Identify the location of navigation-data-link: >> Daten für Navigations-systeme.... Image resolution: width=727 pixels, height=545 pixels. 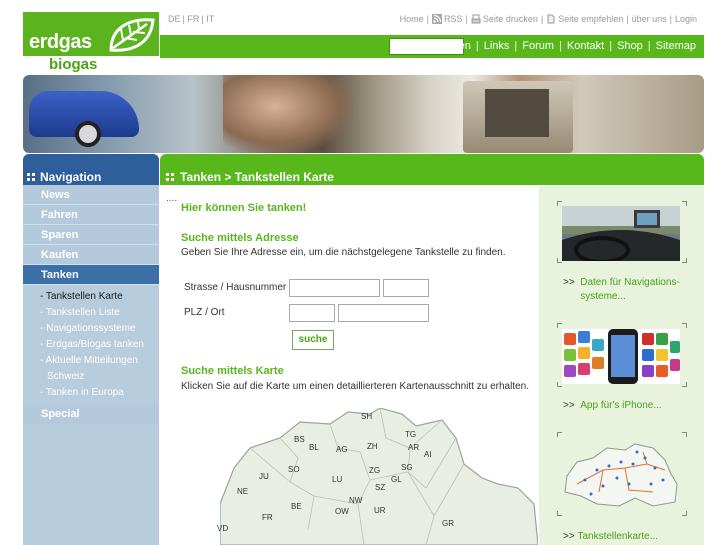
(626, 290).